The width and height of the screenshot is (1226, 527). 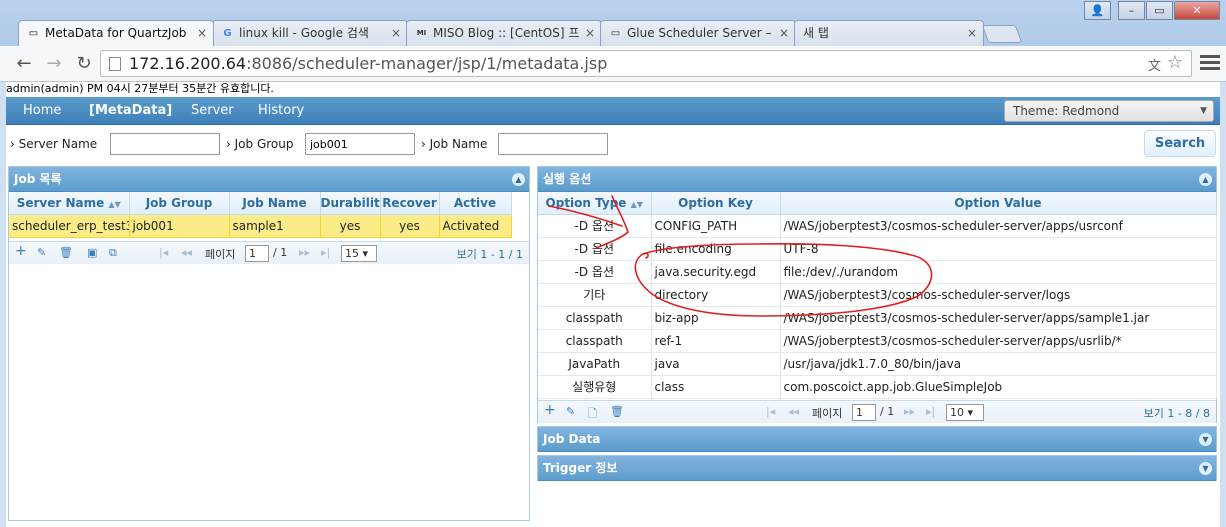 I want to click on server-name-input, so click(x=165, y=144).